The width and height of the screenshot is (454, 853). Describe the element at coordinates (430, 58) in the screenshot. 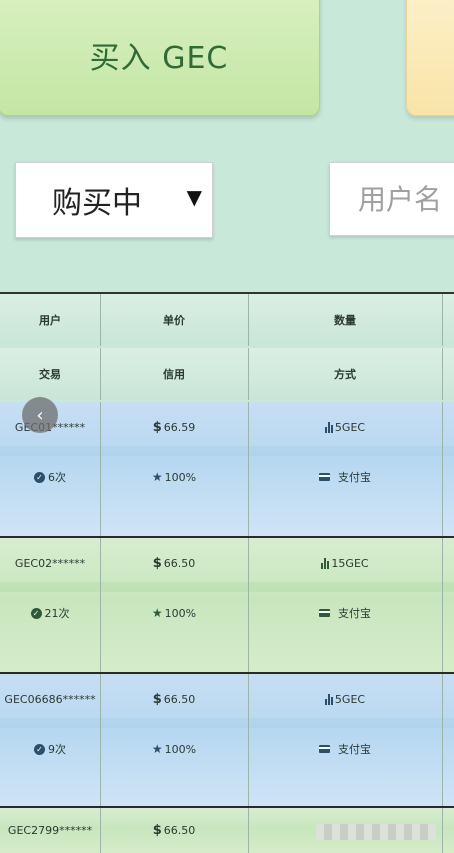

I see `sell-gec-button` at that location.